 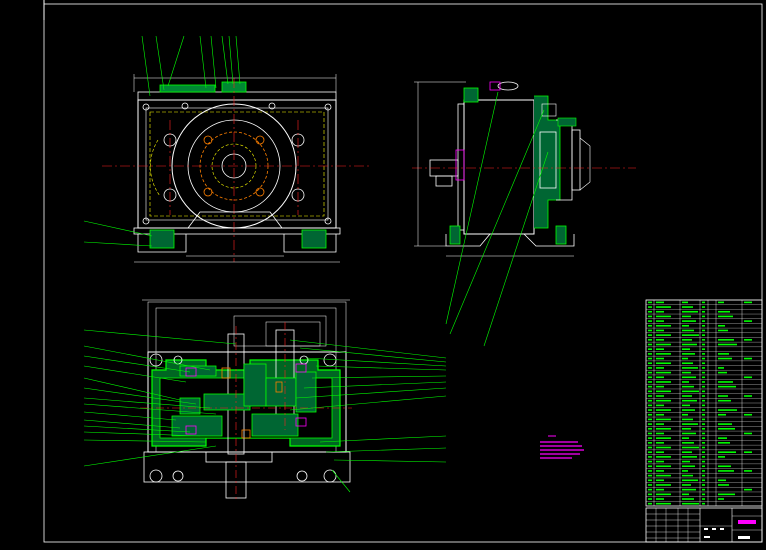 What do you see at coordinates (562, 447) in the screenshot?
I see `technical-notes` at bounding box center [562, 447].